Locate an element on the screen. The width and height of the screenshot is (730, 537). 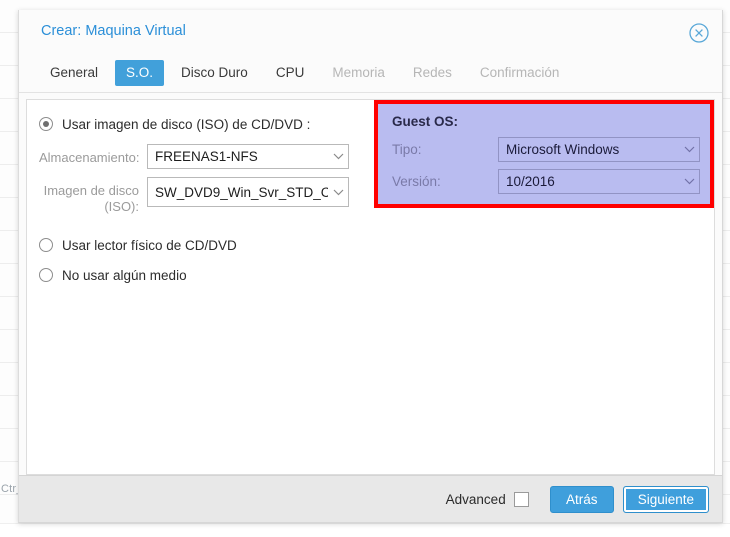
advanced-label: Advanced is located at coordinates (475, 499).